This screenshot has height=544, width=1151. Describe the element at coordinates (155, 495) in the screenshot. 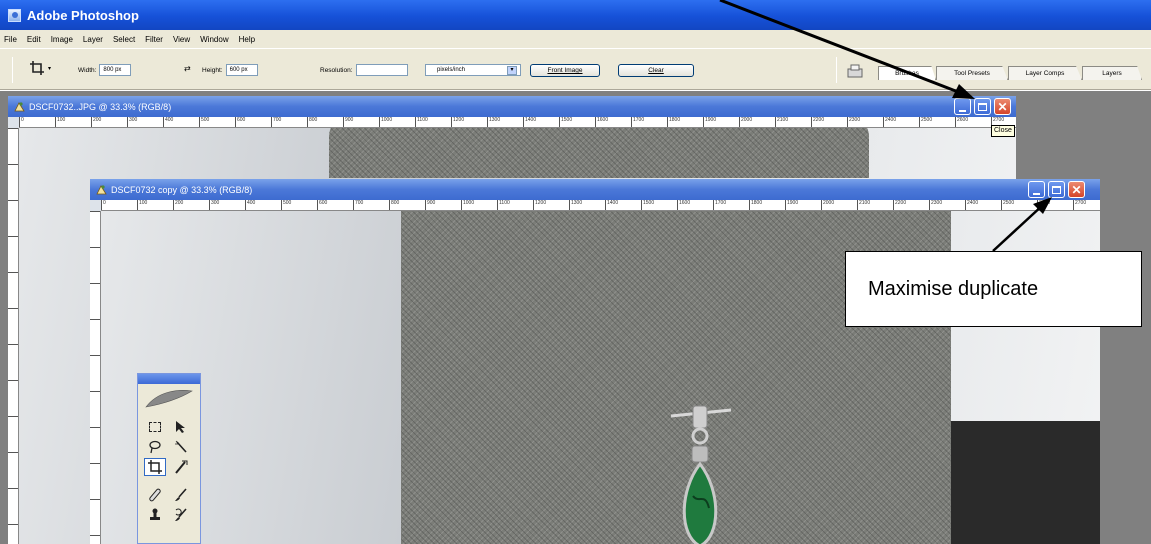

I see `healing-brush-tool-icon` at that location.